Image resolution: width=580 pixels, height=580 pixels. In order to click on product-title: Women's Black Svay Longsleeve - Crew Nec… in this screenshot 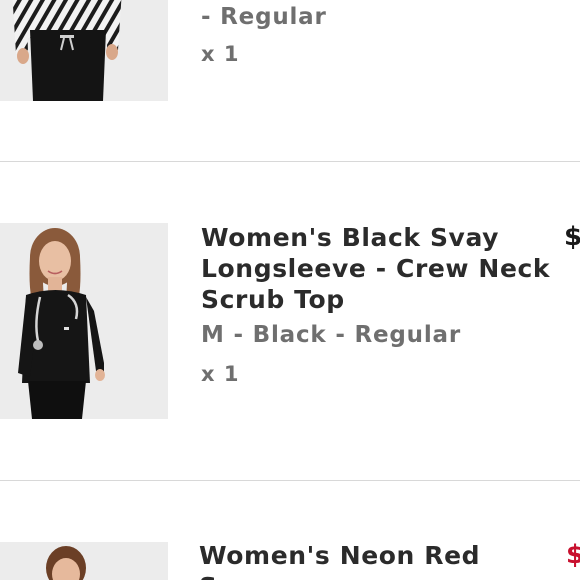, I will do `click(376, 268)`.